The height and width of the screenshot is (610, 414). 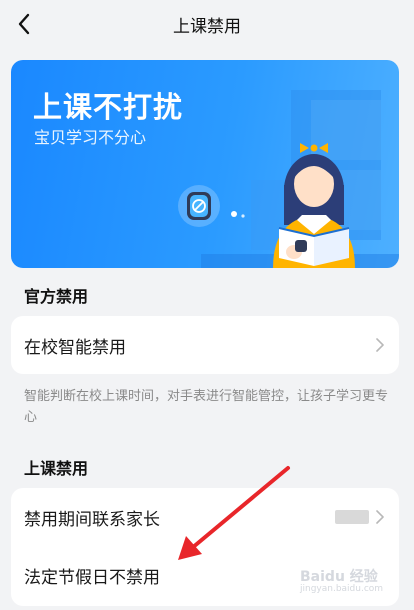 I want to click on contact-parent-label: 禁用期间联系家长, so click(x=92, y=519).